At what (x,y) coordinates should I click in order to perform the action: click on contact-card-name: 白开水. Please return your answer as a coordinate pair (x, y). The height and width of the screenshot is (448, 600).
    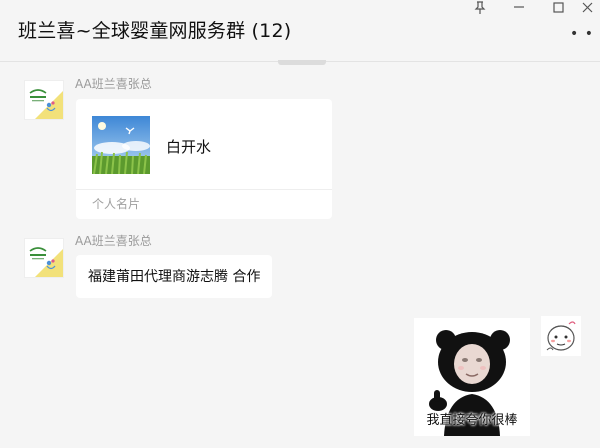
    Looking at the image, I should click on (189, 147).